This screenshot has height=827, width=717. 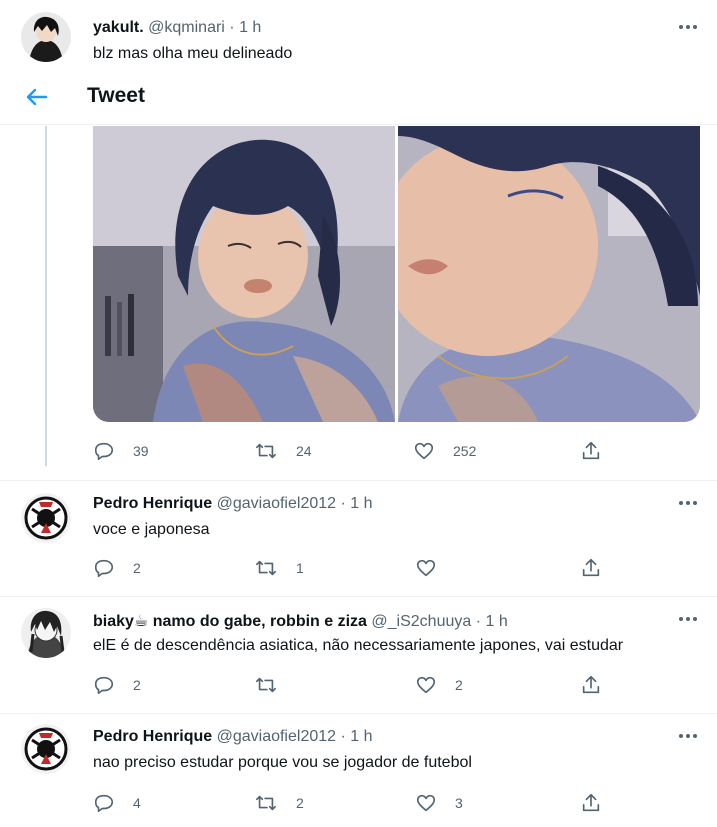 I want to click on tweet-actions: 2 2, so click(x=353, y=685).